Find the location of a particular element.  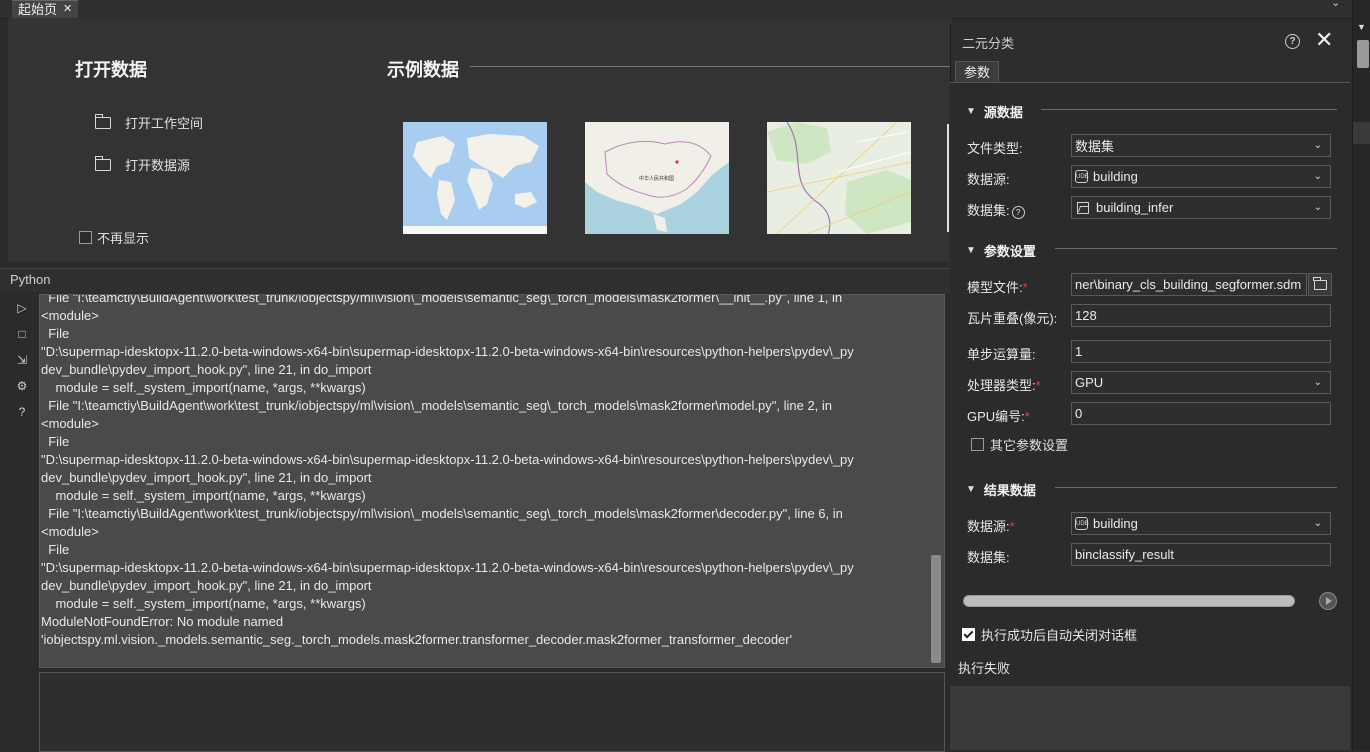

other-params-checkbox: 其它参数设置 is located at coordinates (1019, 444).